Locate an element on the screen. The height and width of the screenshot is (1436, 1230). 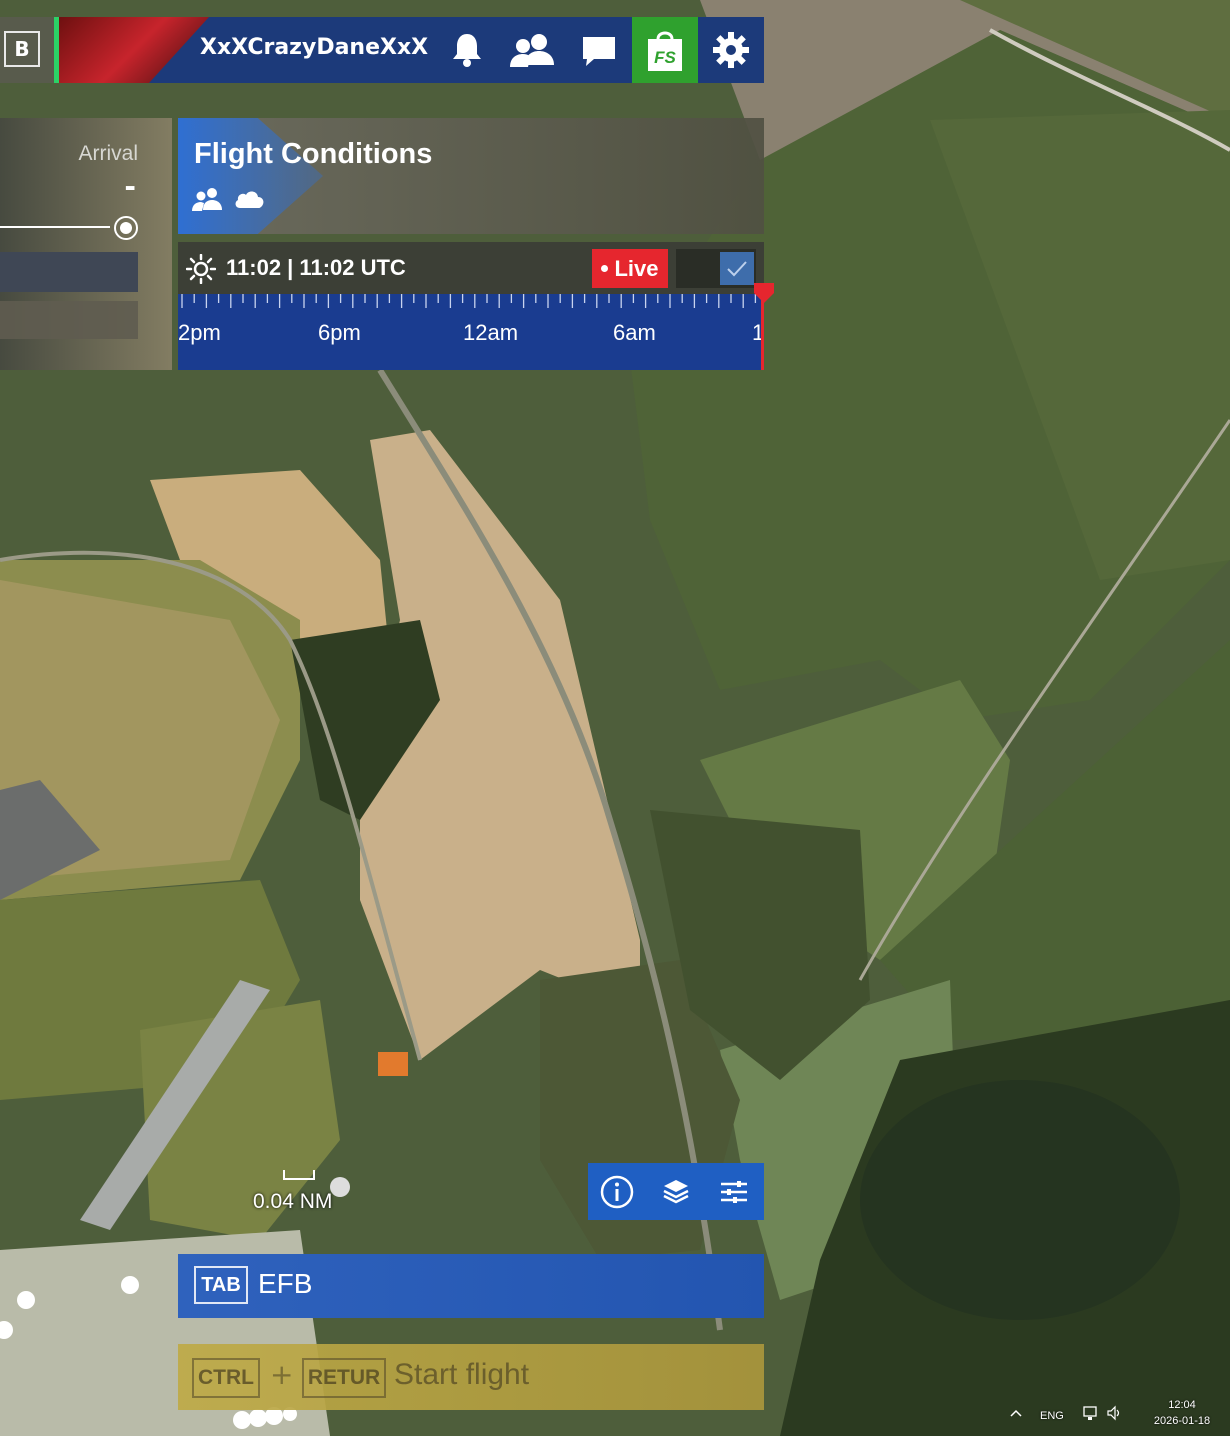
time-bar: 11:02 | 11:02 UTC Live is located at coordinates (471, 268).